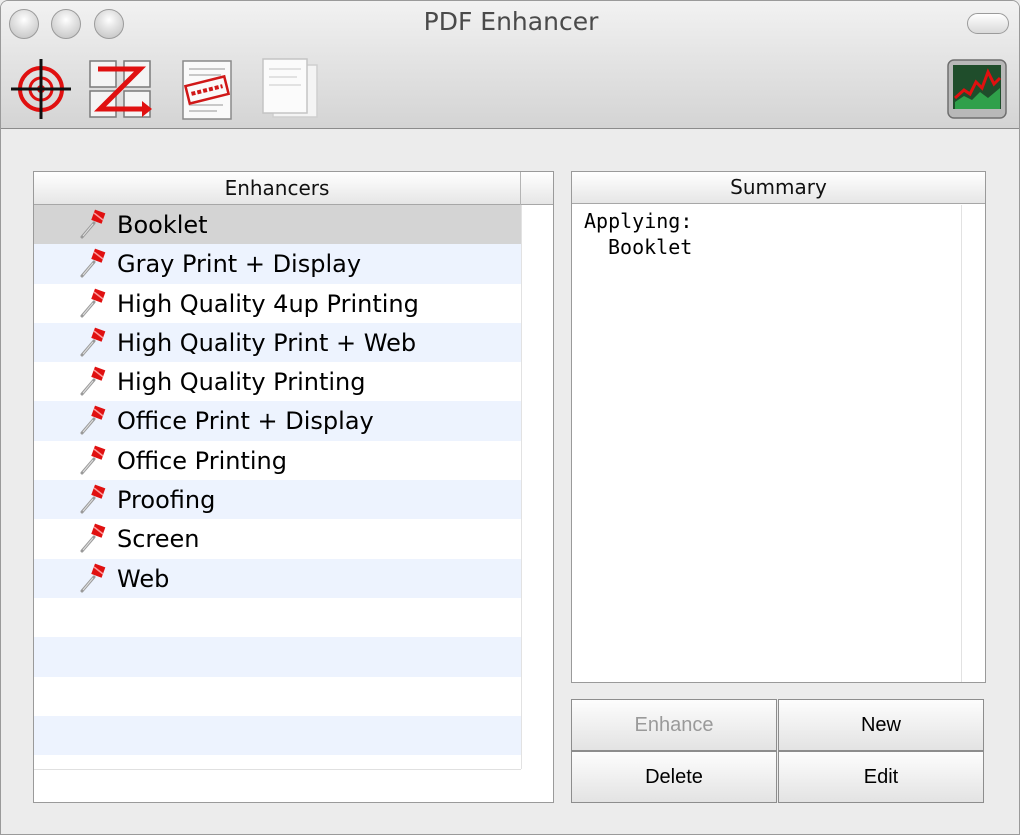 The image size is (1020, 835). What do you see at coordinates (973, 443) in the screenshot?
I see `summary-vertical-scrollbar` at bounding box center [973, 443].